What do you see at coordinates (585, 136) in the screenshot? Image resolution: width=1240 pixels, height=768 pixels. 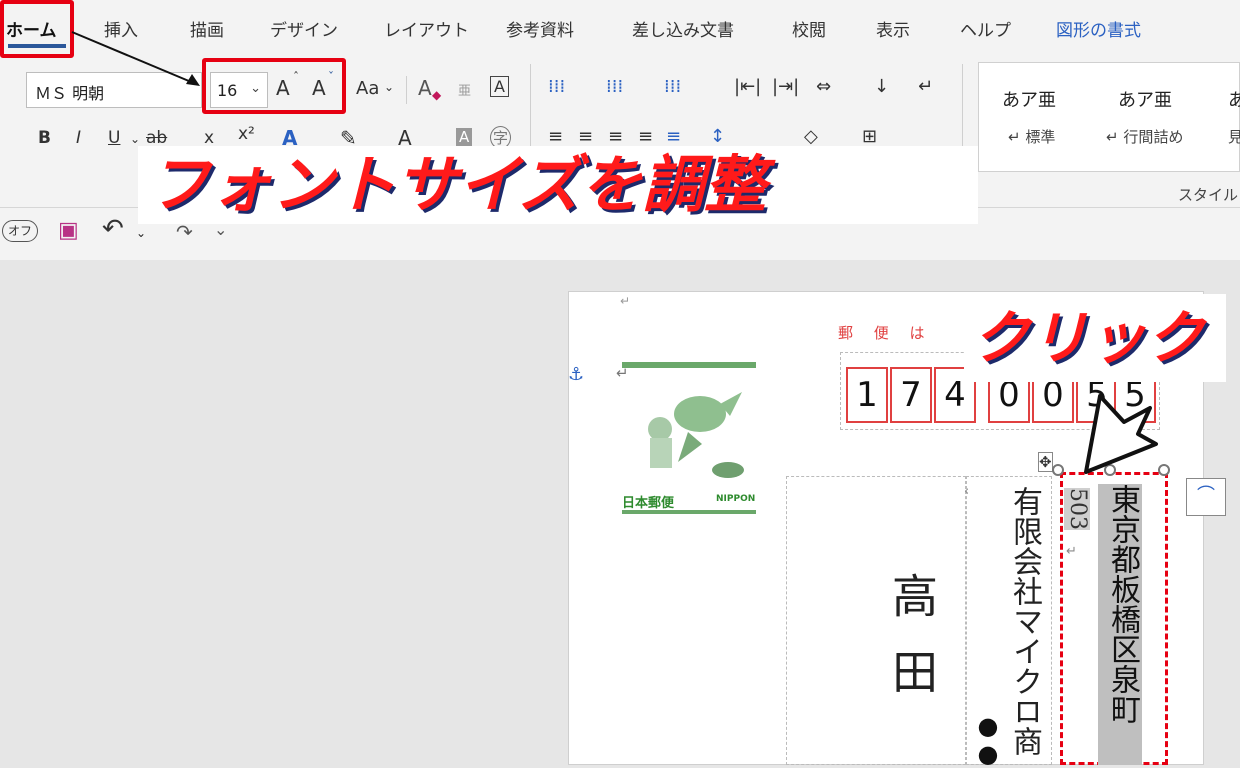 I see `align-center-icon: ≡` at bounding box center [585, 136].